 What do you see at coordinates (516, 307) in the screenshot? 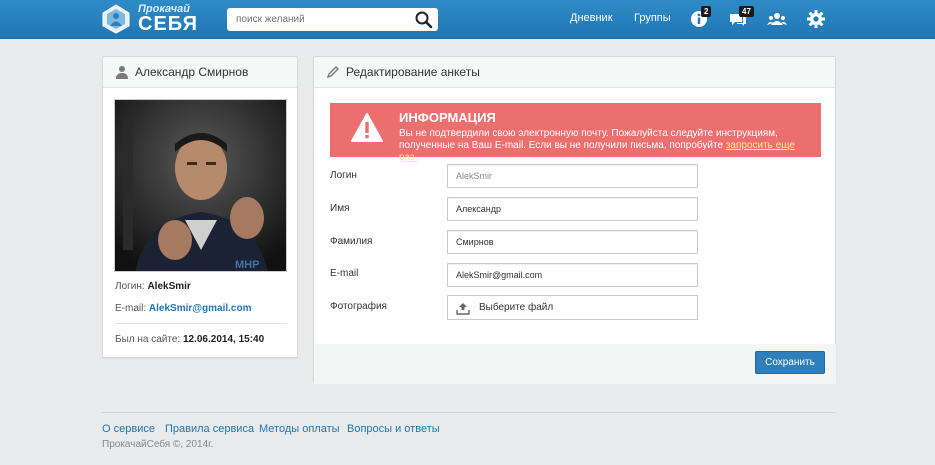
I see `choose-file-label: Выберите файл` at bounding box center [516, 307].